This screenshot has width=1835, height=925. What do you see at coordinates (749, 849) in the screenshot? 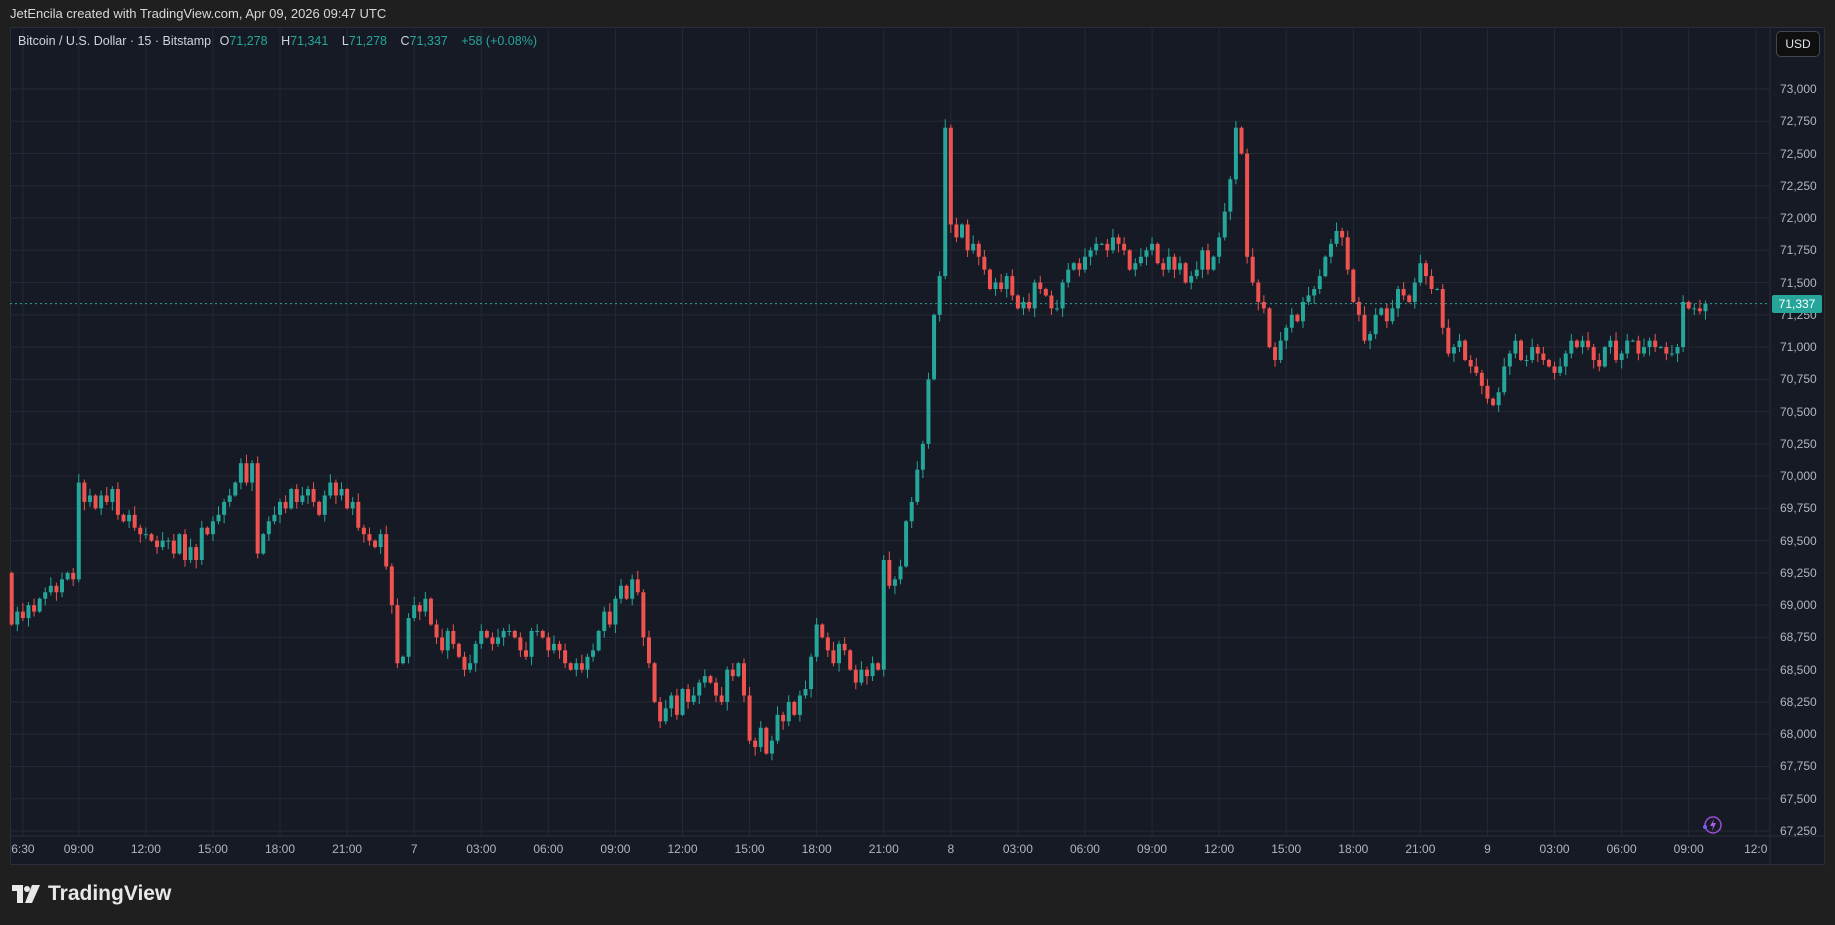
I see `time-tick-label: 15:00` at bounding box center [749, 849].